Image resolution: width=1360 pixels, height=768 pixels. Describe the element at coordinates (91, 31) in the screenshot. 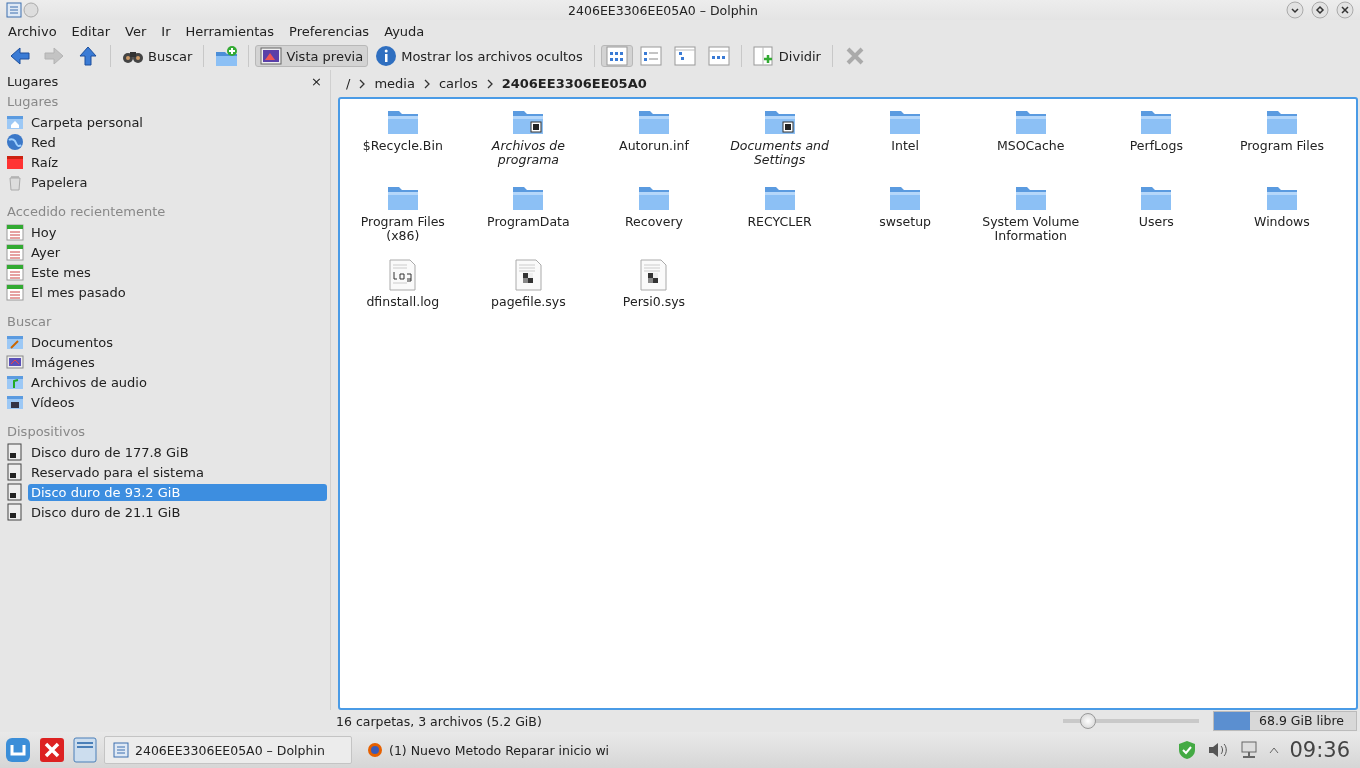

I see `menu-item: Editar` at that location.